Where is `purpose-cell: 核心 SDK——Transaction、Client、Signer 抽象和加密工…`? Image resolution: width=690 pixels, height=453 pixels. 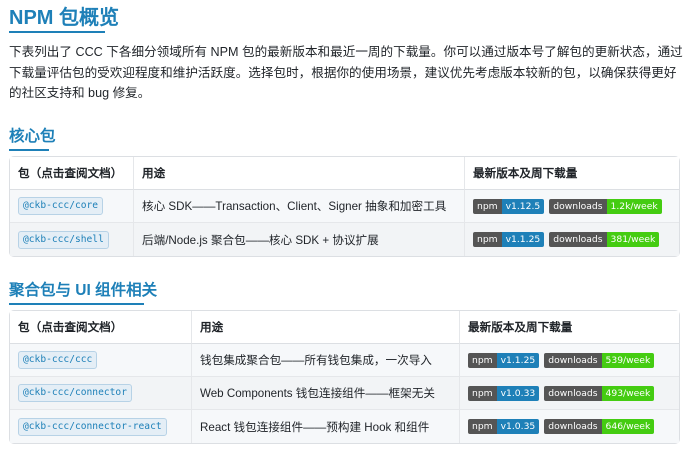 purpose-cell: 核心 SDK——Transaction、Client、Signer 抽象和加密工… is located at coordinates (298, 206).